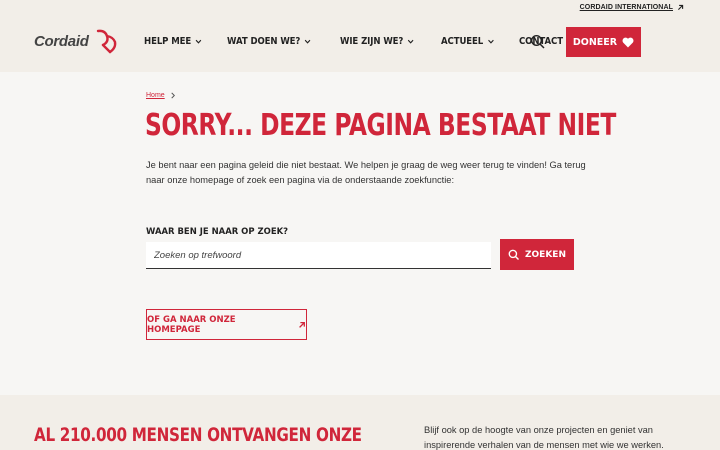 The image size is (720, 450). What do you see at coordinates (173, 95) in the screenshot?
I see `chevron-right-icon` at bounding box center [173, 95].